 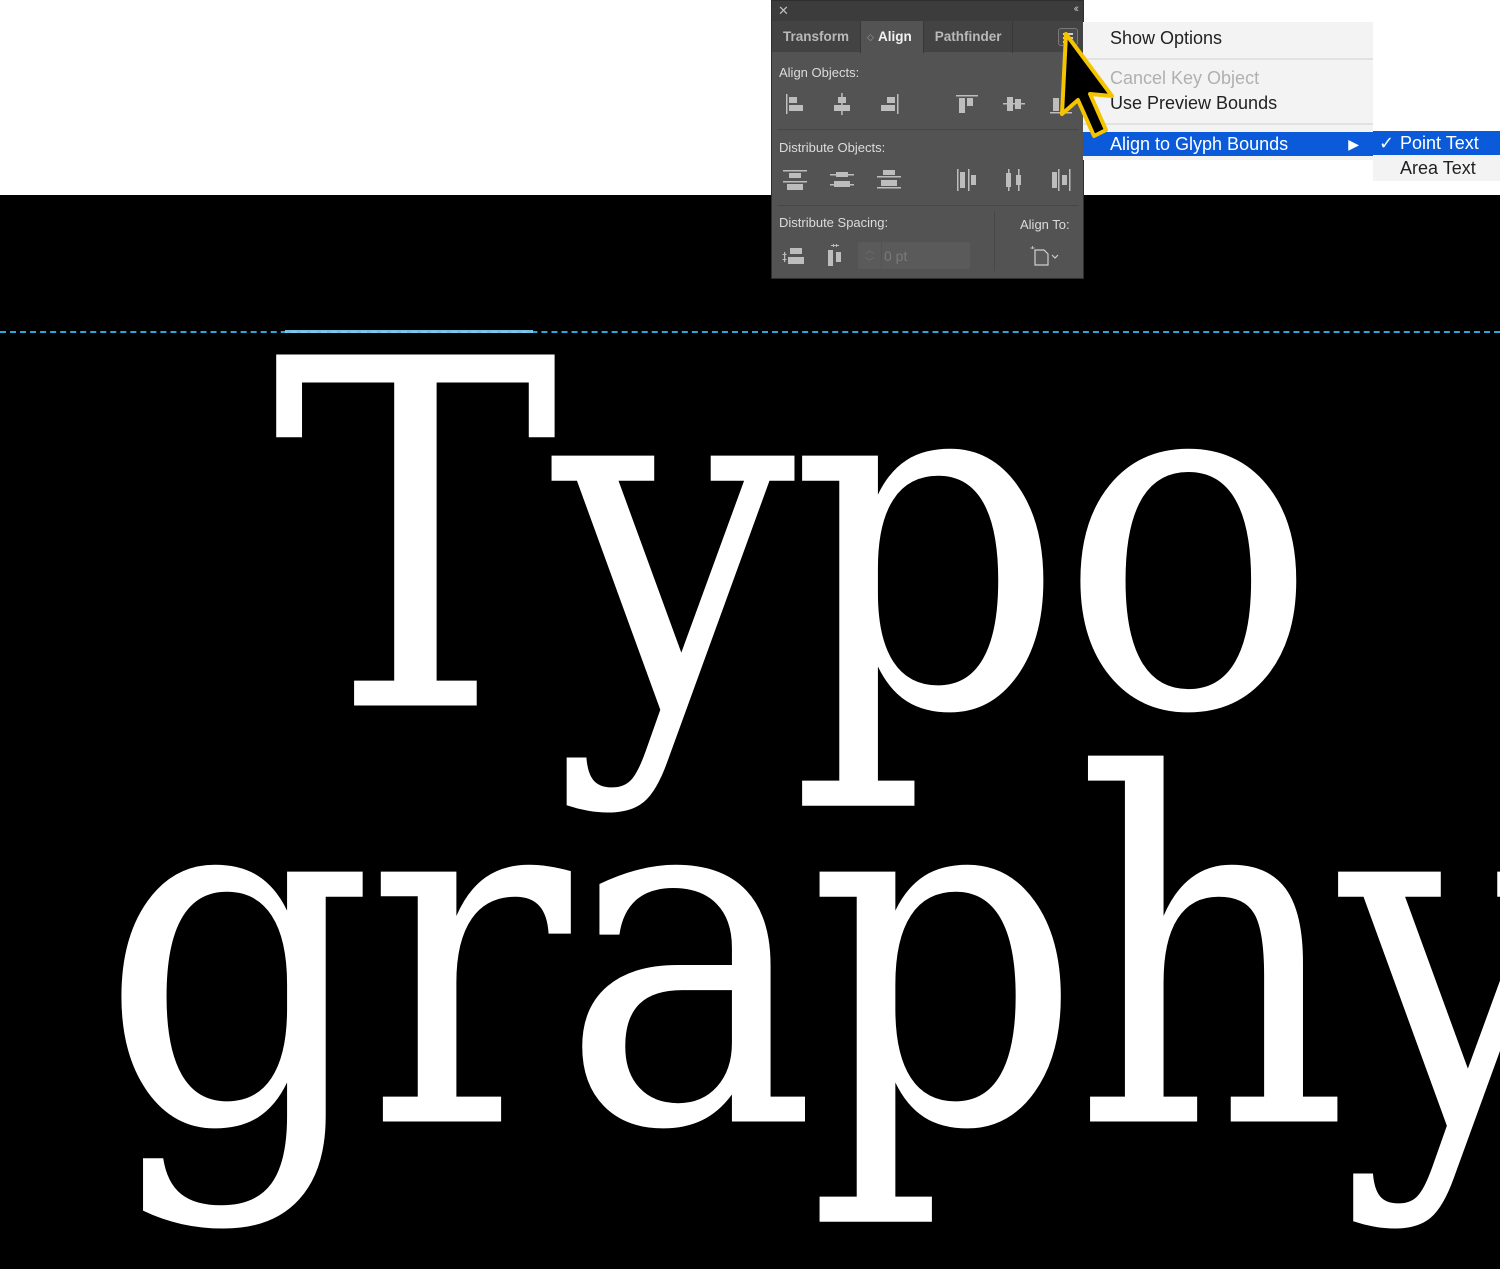 What do you see at coordinates (1185, 78) in the screenshot?
I see `menu-item-label: Cancel Key Object` at bounding box center [1185, 78].